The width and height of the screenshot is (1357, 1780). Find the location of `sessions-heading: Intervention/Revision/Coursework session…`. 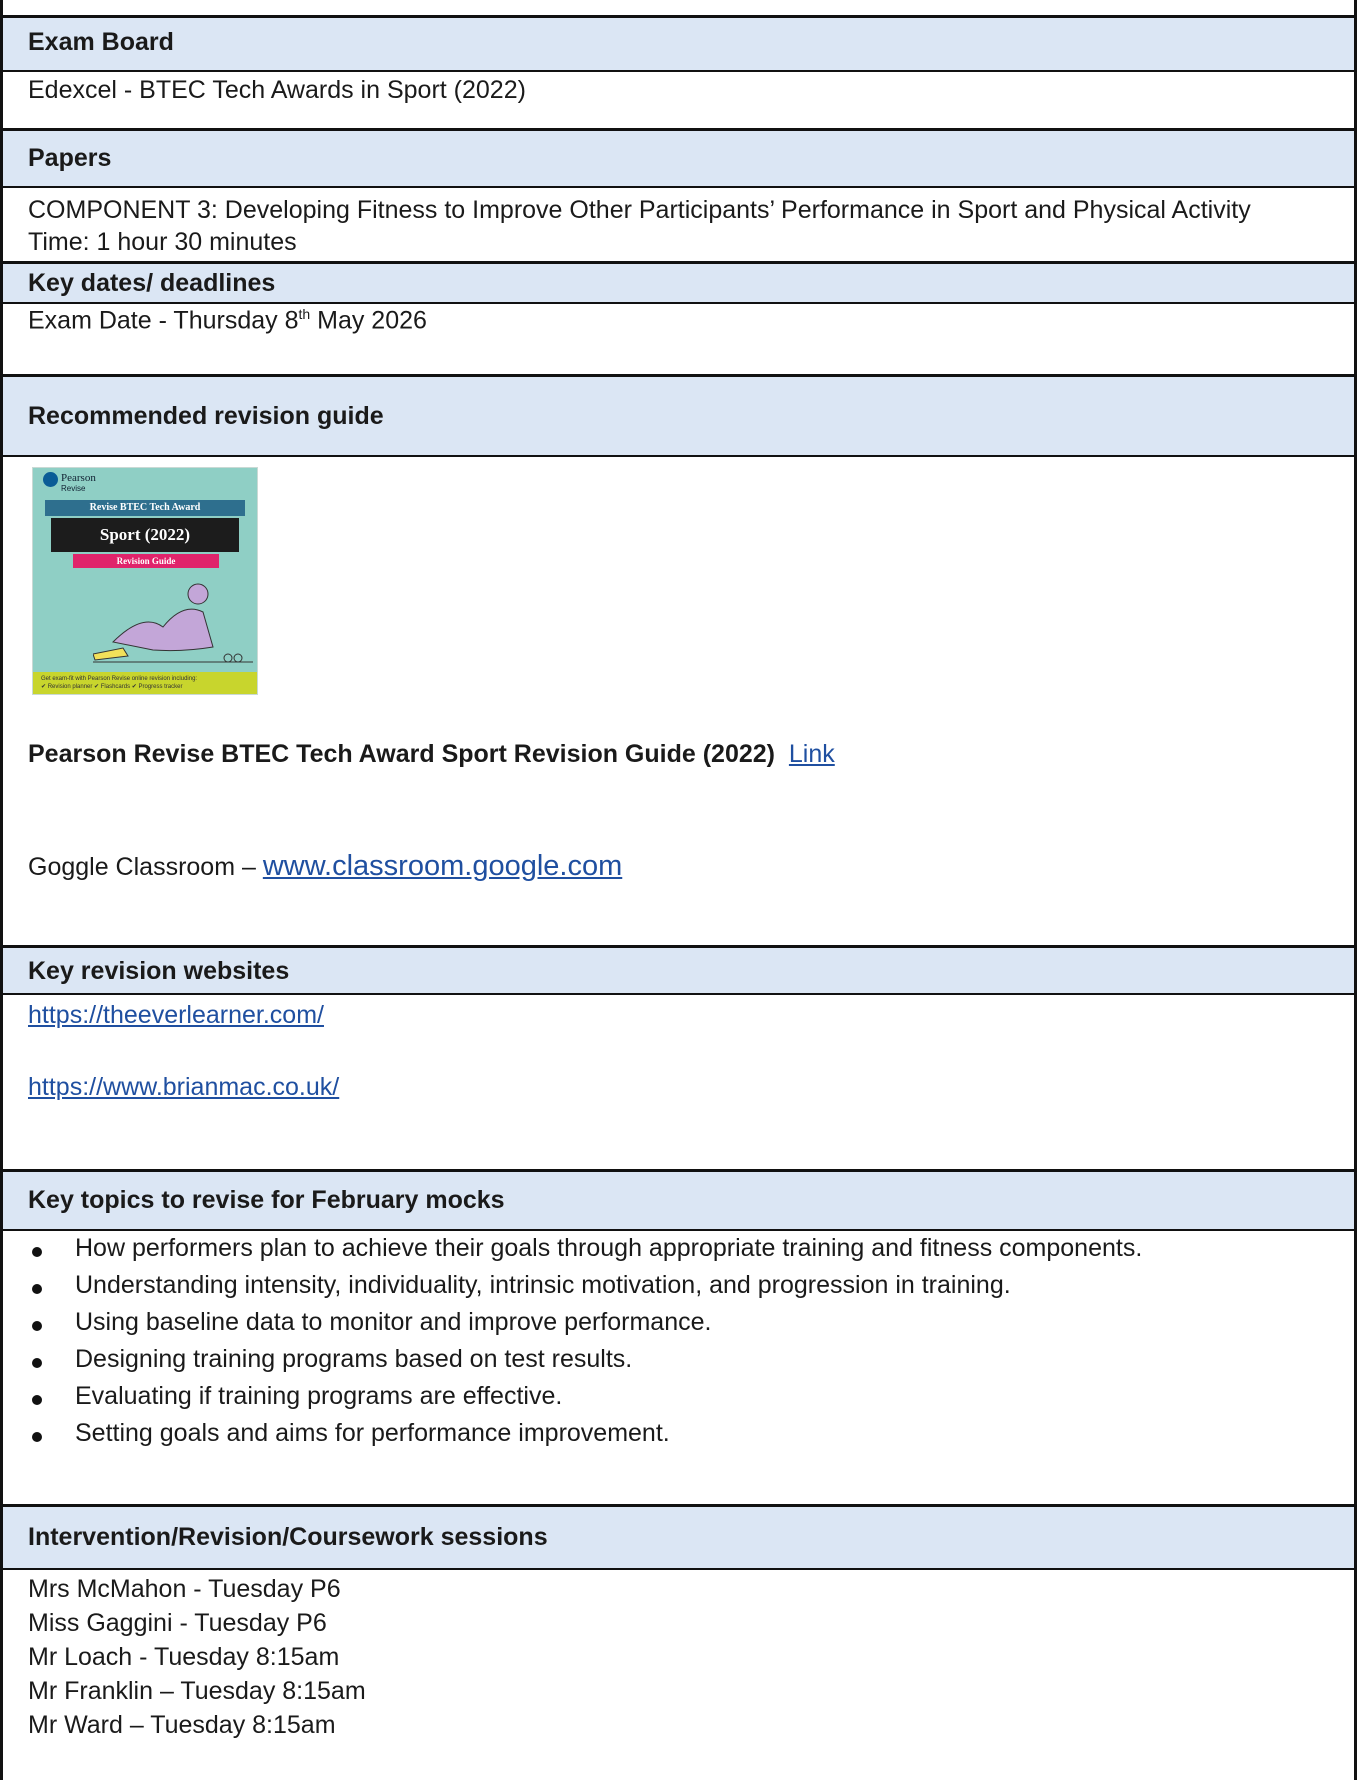

sessions-heading: Intervention/Revision/Coursework session… is located at coordinates (288, 1537).